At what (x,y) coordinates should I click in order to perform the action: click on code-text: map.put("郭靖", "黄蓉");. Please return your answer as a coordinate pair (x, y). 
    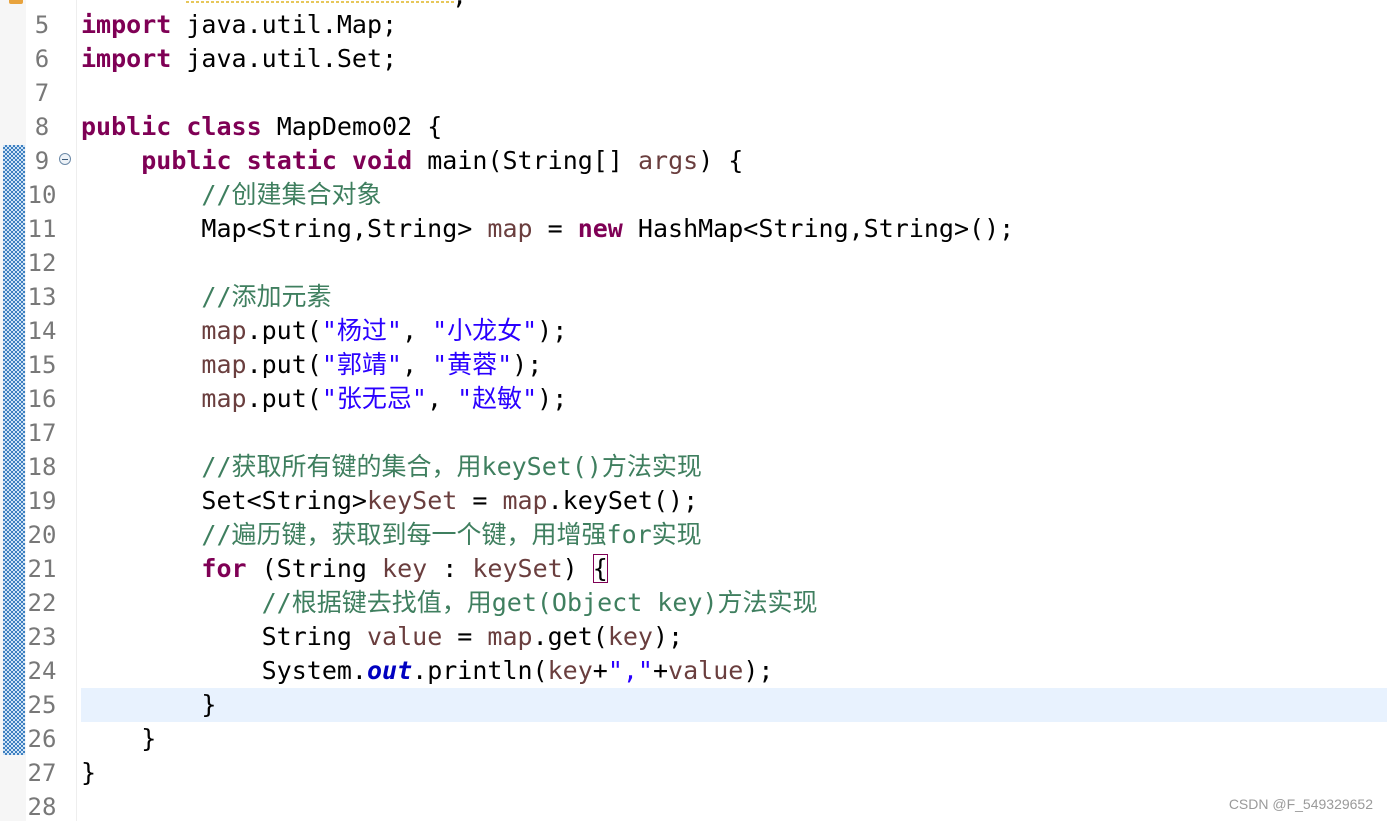
    Looking at the image, I should click on (311, 365).